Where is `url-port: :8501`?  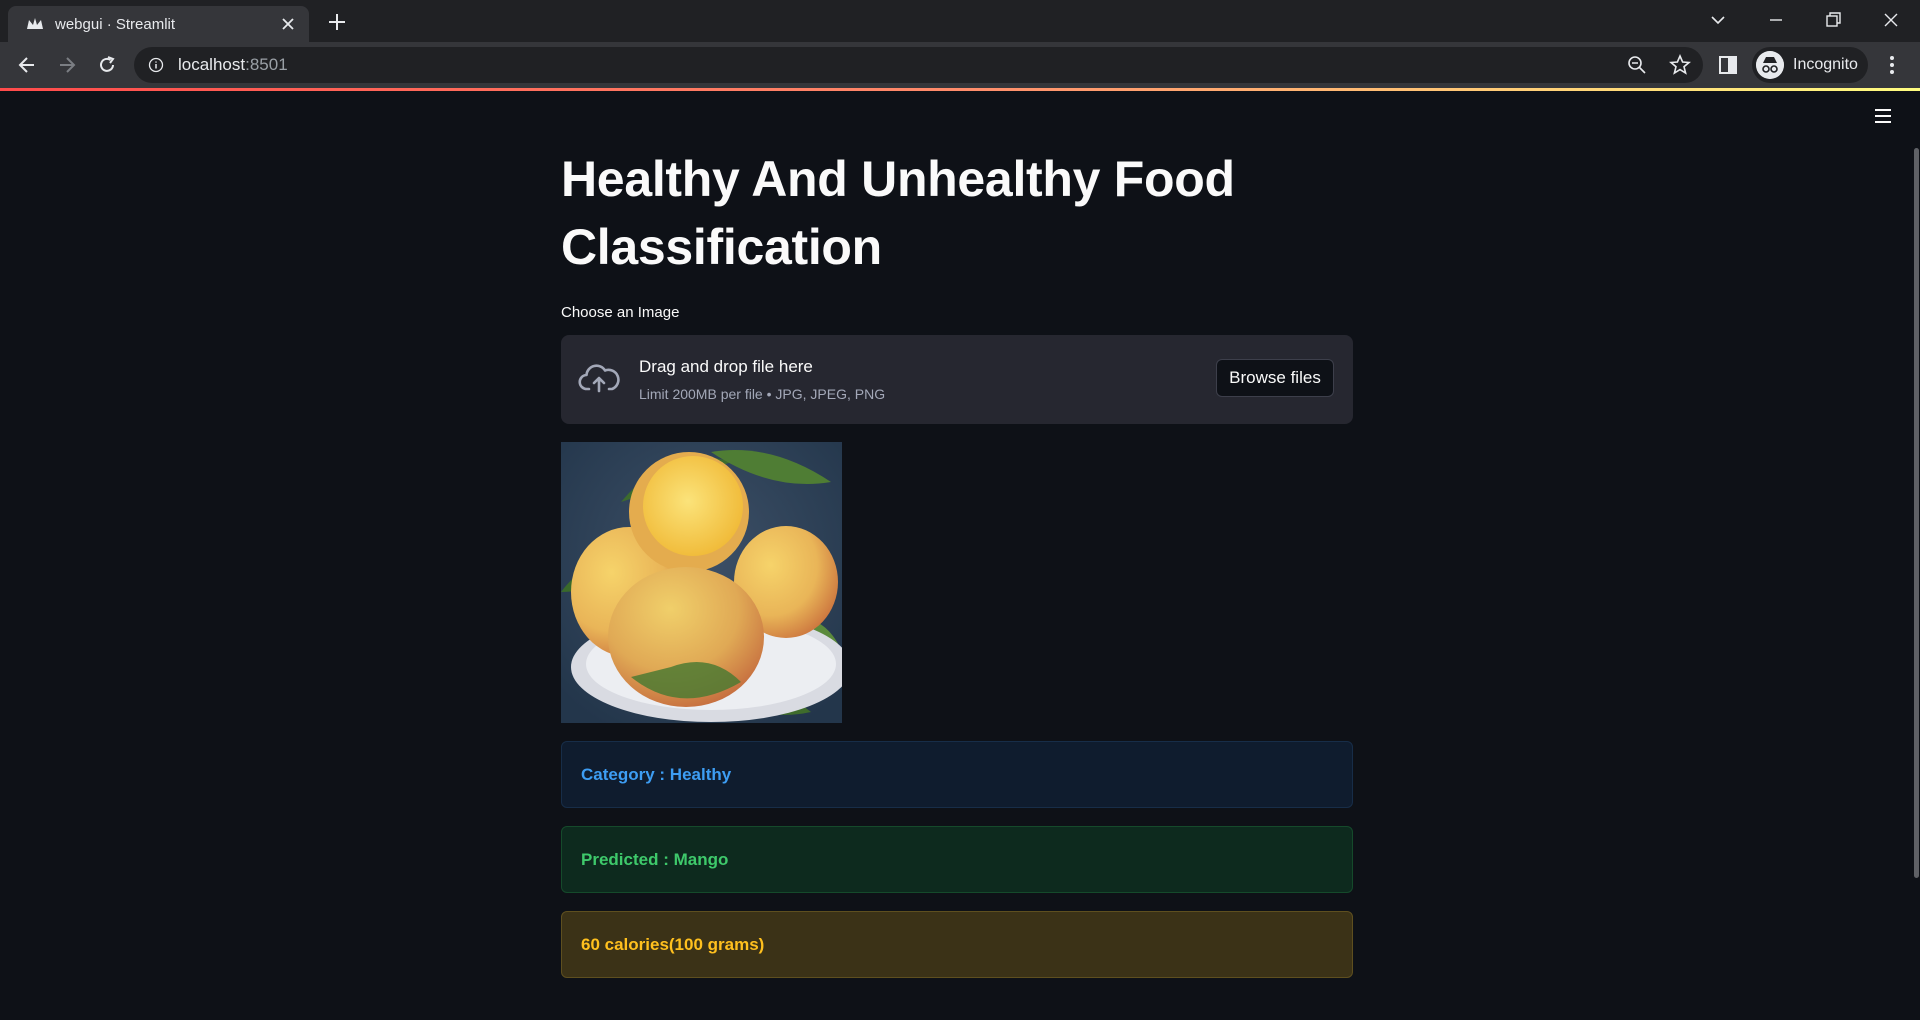 url-port: :8501 is located at coordinates (266, 64).